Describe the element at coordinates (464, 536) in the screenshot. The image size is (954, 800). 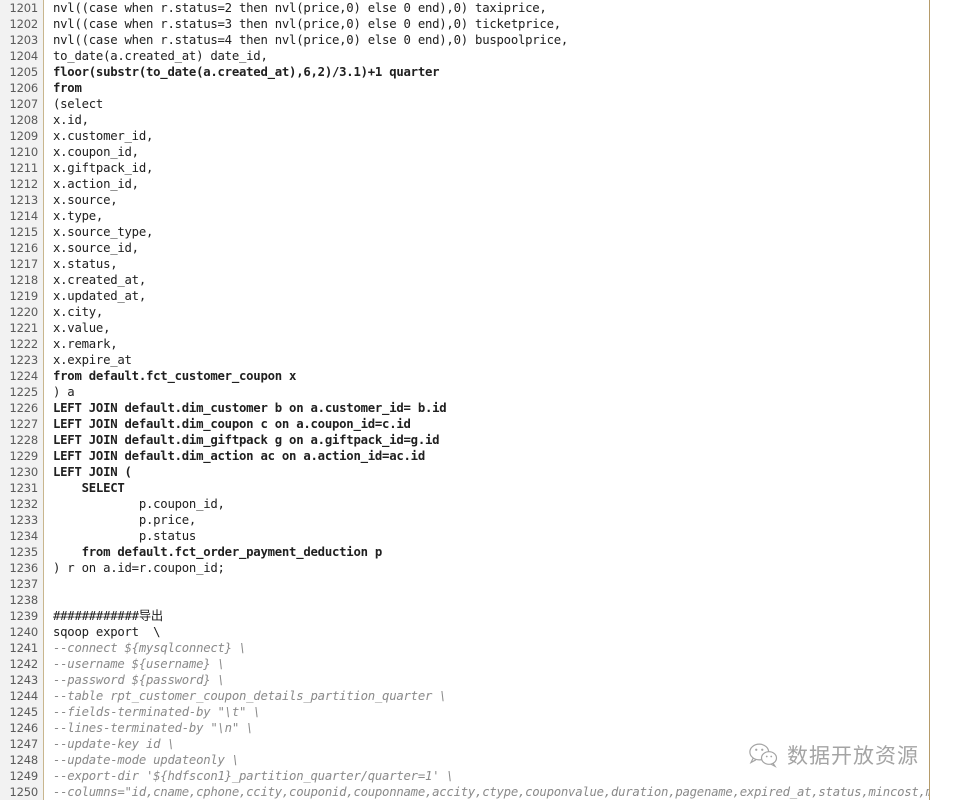
I see `code-line: 1234 p.status` at that location.